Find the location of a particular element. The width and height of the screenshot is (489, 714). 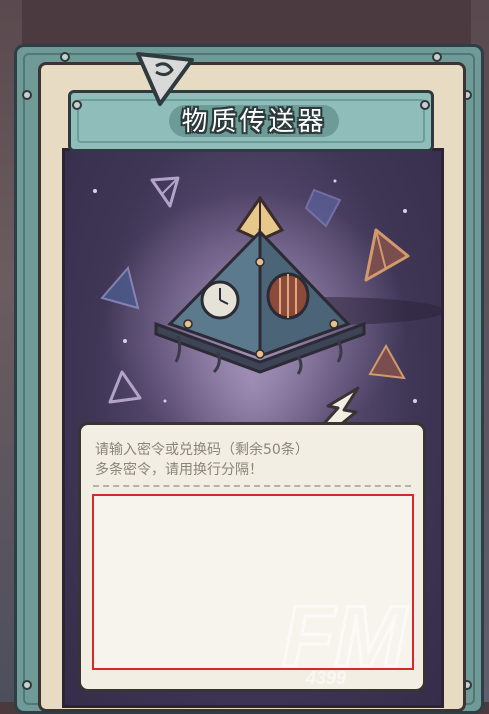

pyramid-teleporter-icon is located at coordinates (261, 291).